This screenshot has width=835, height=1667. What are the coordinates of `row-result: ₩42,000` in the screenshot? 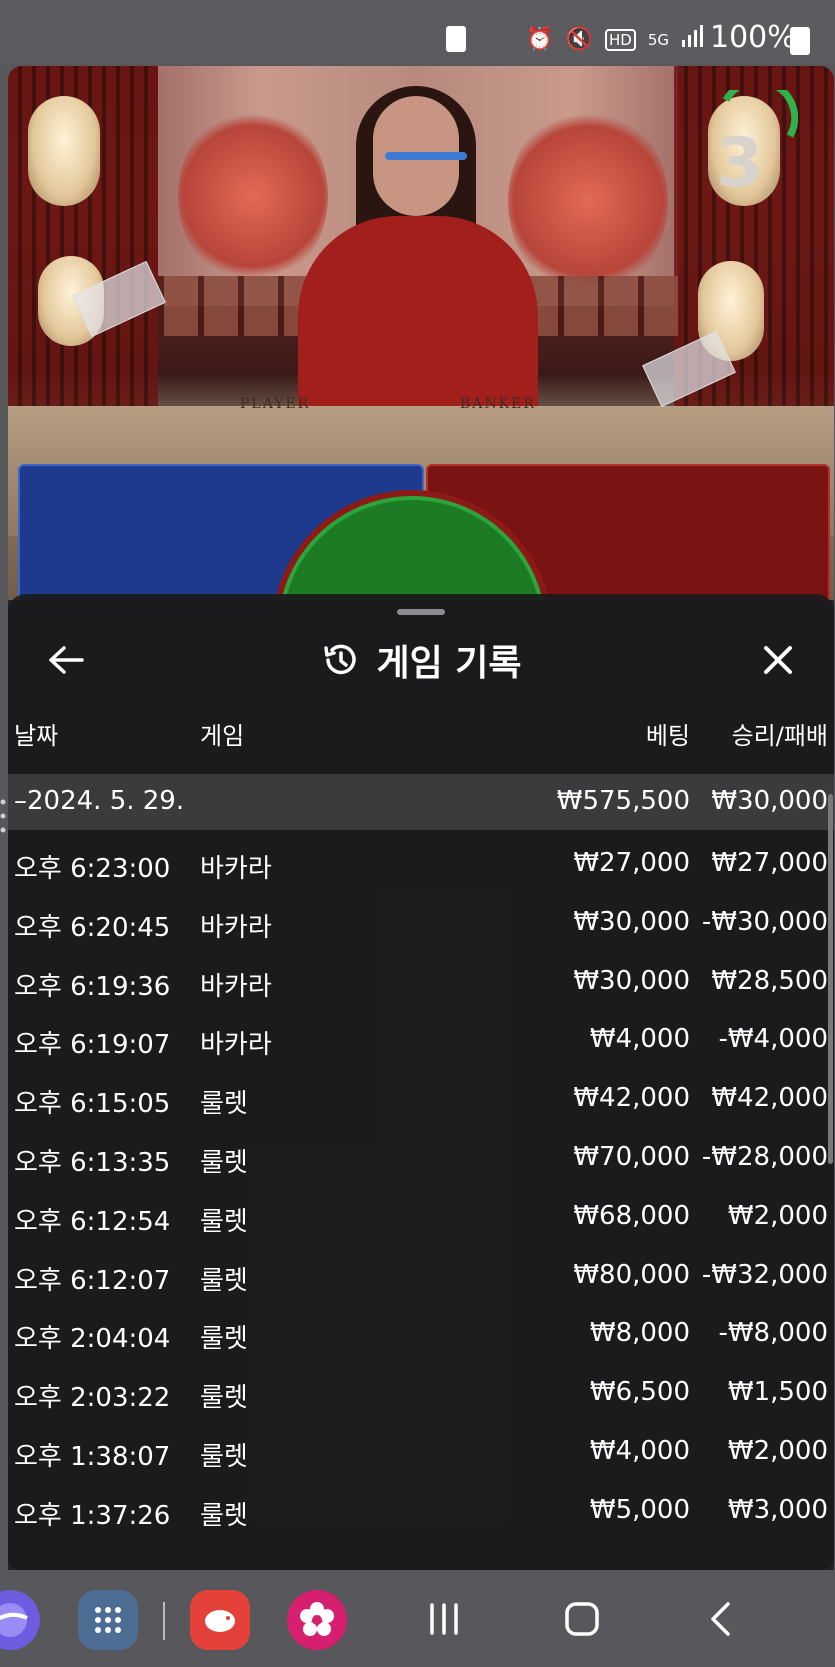 It's located at (769, 1098).